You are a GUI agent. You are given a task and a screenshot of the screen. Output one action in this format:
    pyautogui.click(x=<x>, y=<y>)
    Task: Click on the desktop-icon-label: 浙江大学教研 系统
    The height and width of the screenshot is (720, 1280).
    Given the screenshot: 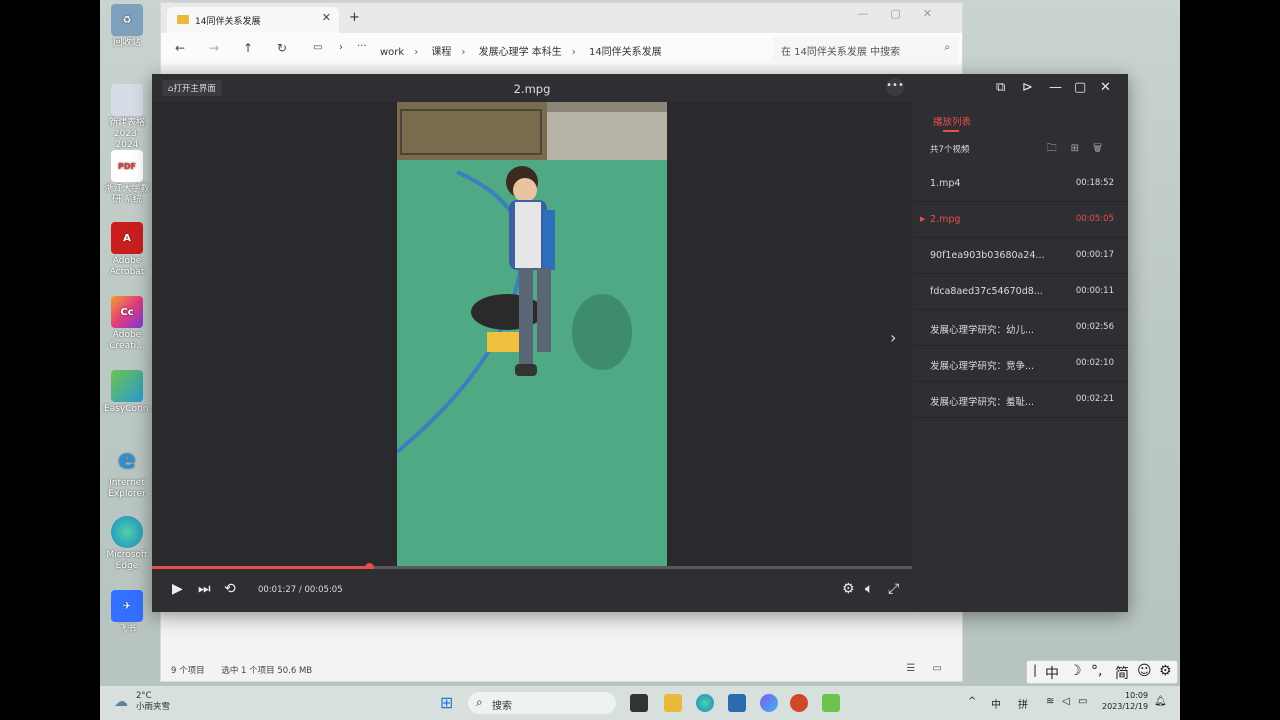 What is the action you would take?
    pyautogui.click(x=127, y=194)
    